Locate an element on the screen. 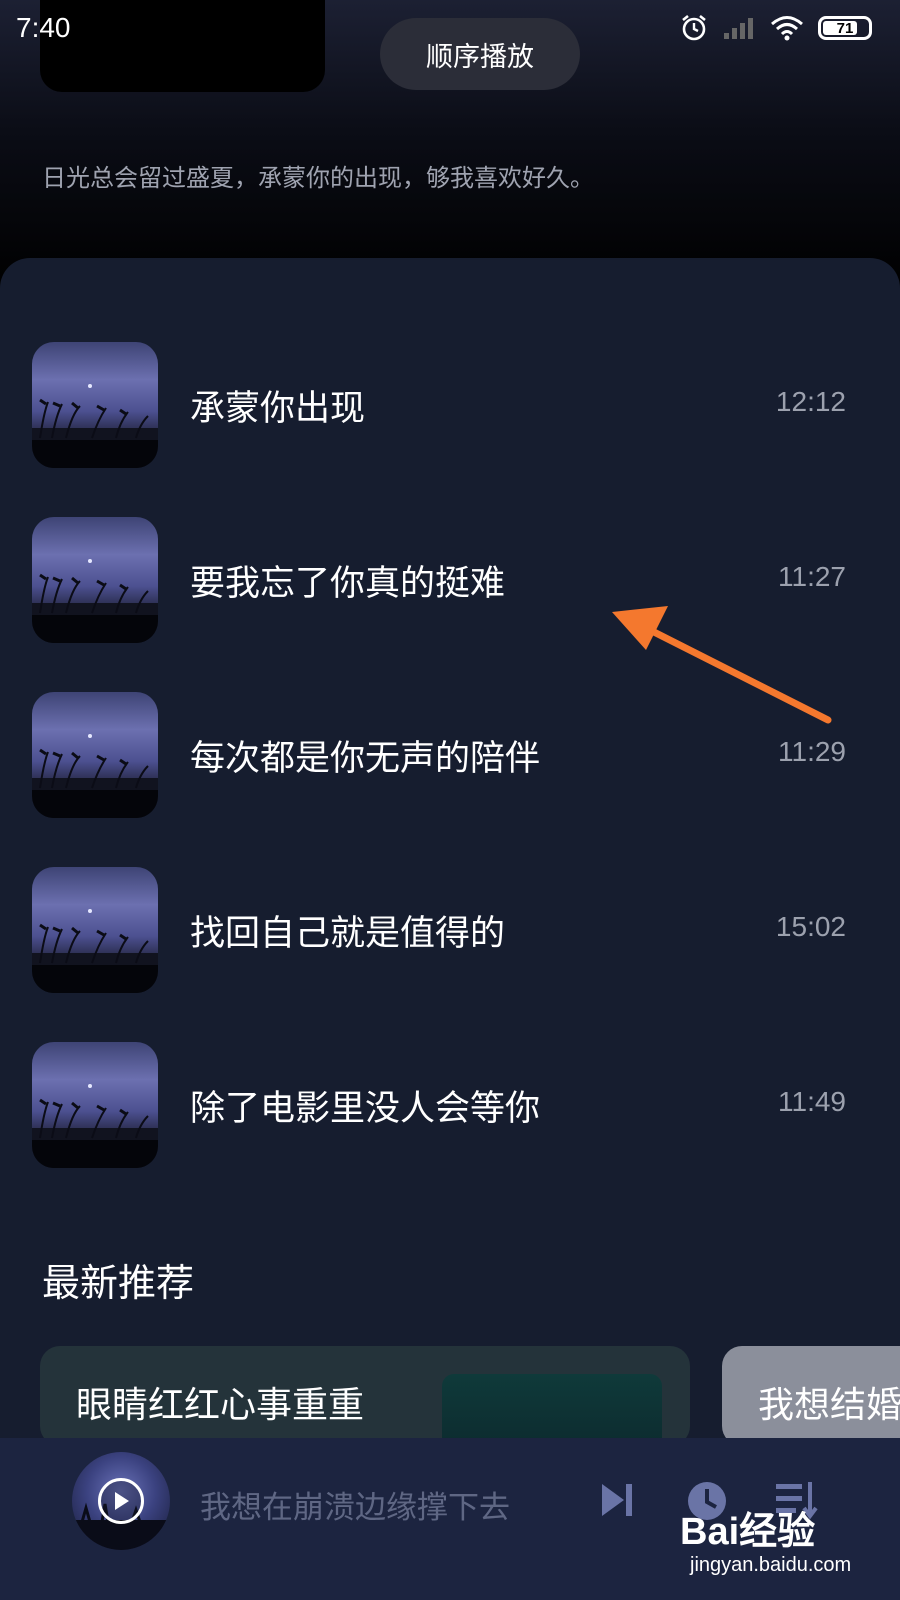 This screenshot has width=900, height=1600. next-track-icon is located at coordinates (617, 1500).